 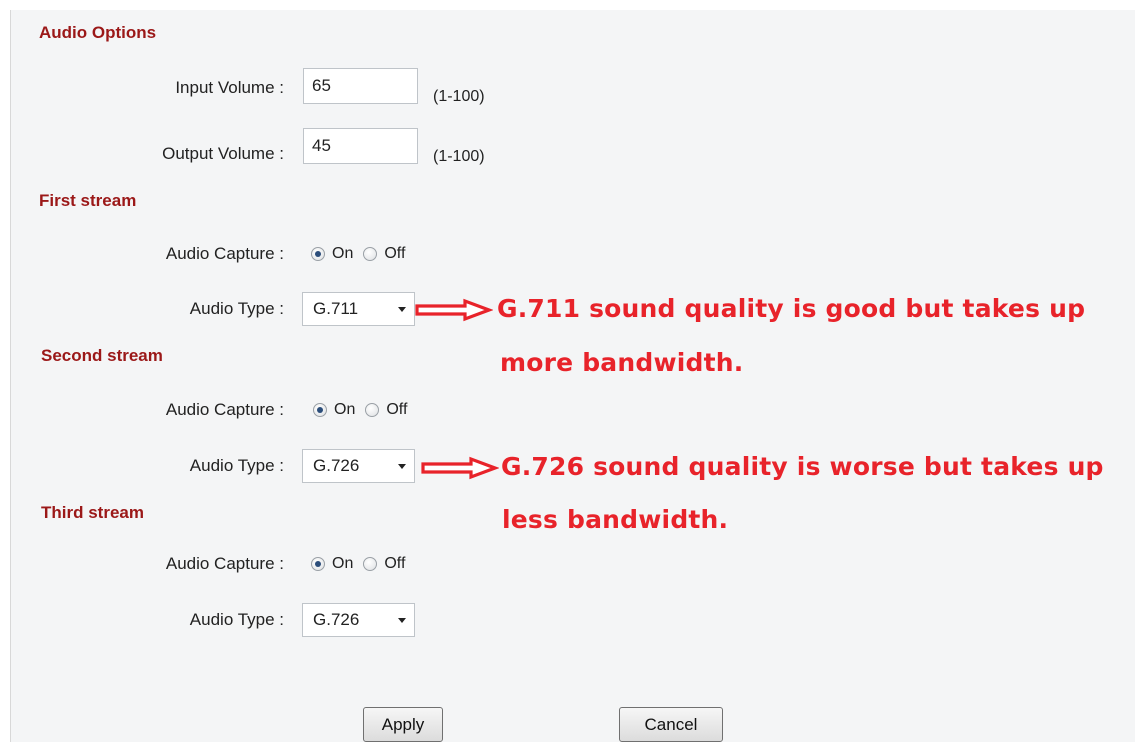 I want to click on apply-button: Apply, so click(x=403, y=724).